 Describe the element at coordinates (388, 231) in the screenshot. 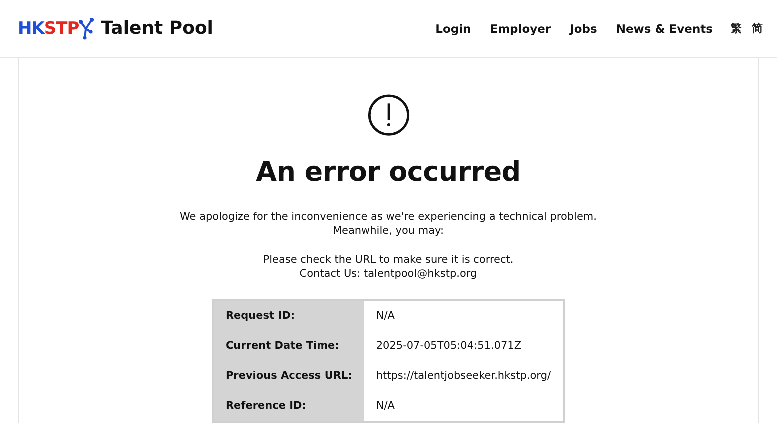

I see `error-message: Meanwhile, you may:` at that location.